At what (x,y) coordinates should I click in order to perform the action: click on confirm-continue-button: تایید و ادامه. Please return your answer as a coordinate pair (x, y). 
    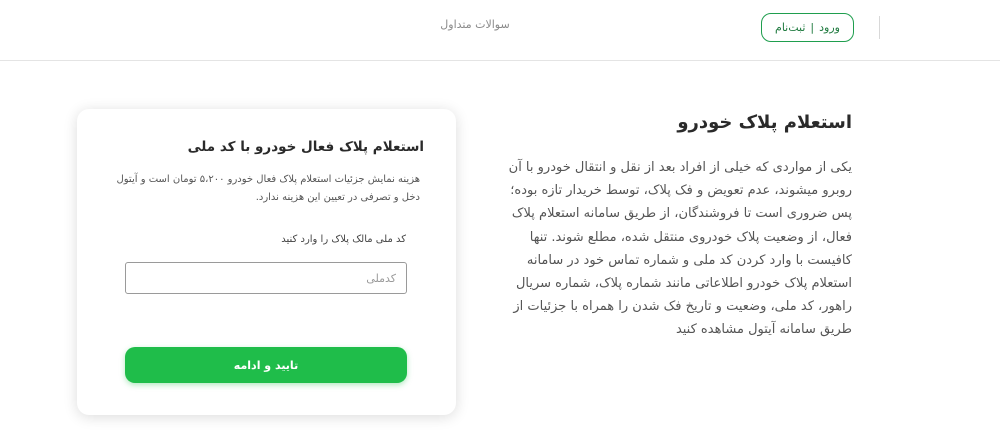
    Looking at the image, I should click on (266, 365).